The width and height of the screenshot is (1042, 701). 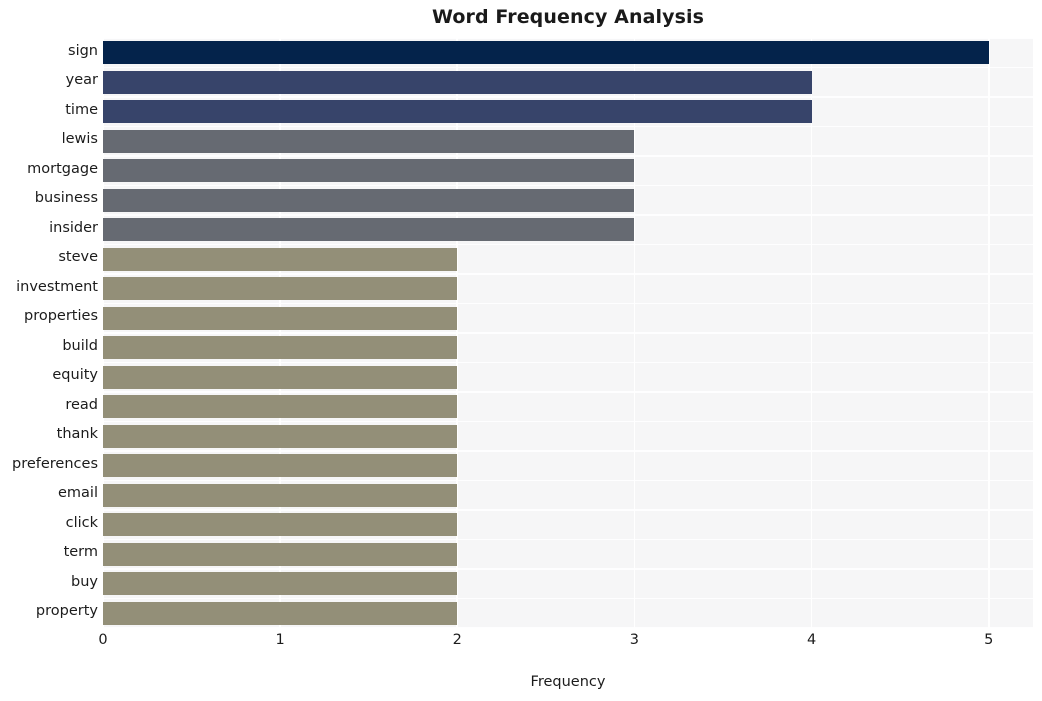 I want to click on y-tick-label: insider, so click(x=73, y=227).